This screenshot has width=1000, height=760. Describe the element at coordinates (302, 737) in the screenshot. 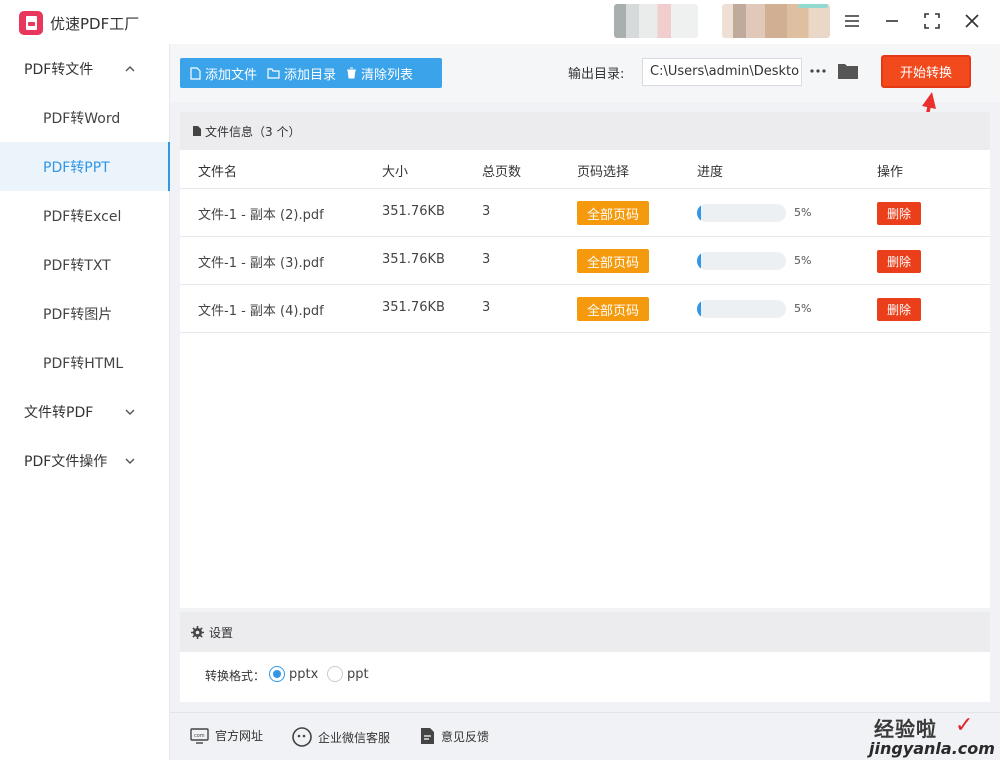

I see `wechat-icon` at that location.